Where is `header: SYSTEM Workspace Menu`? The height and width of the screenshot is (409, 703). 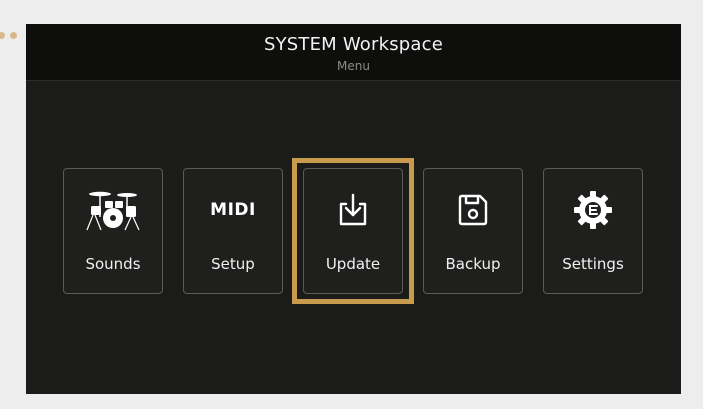
header: SYSTEM Workspace Menu is located at coordinates (353, 52).